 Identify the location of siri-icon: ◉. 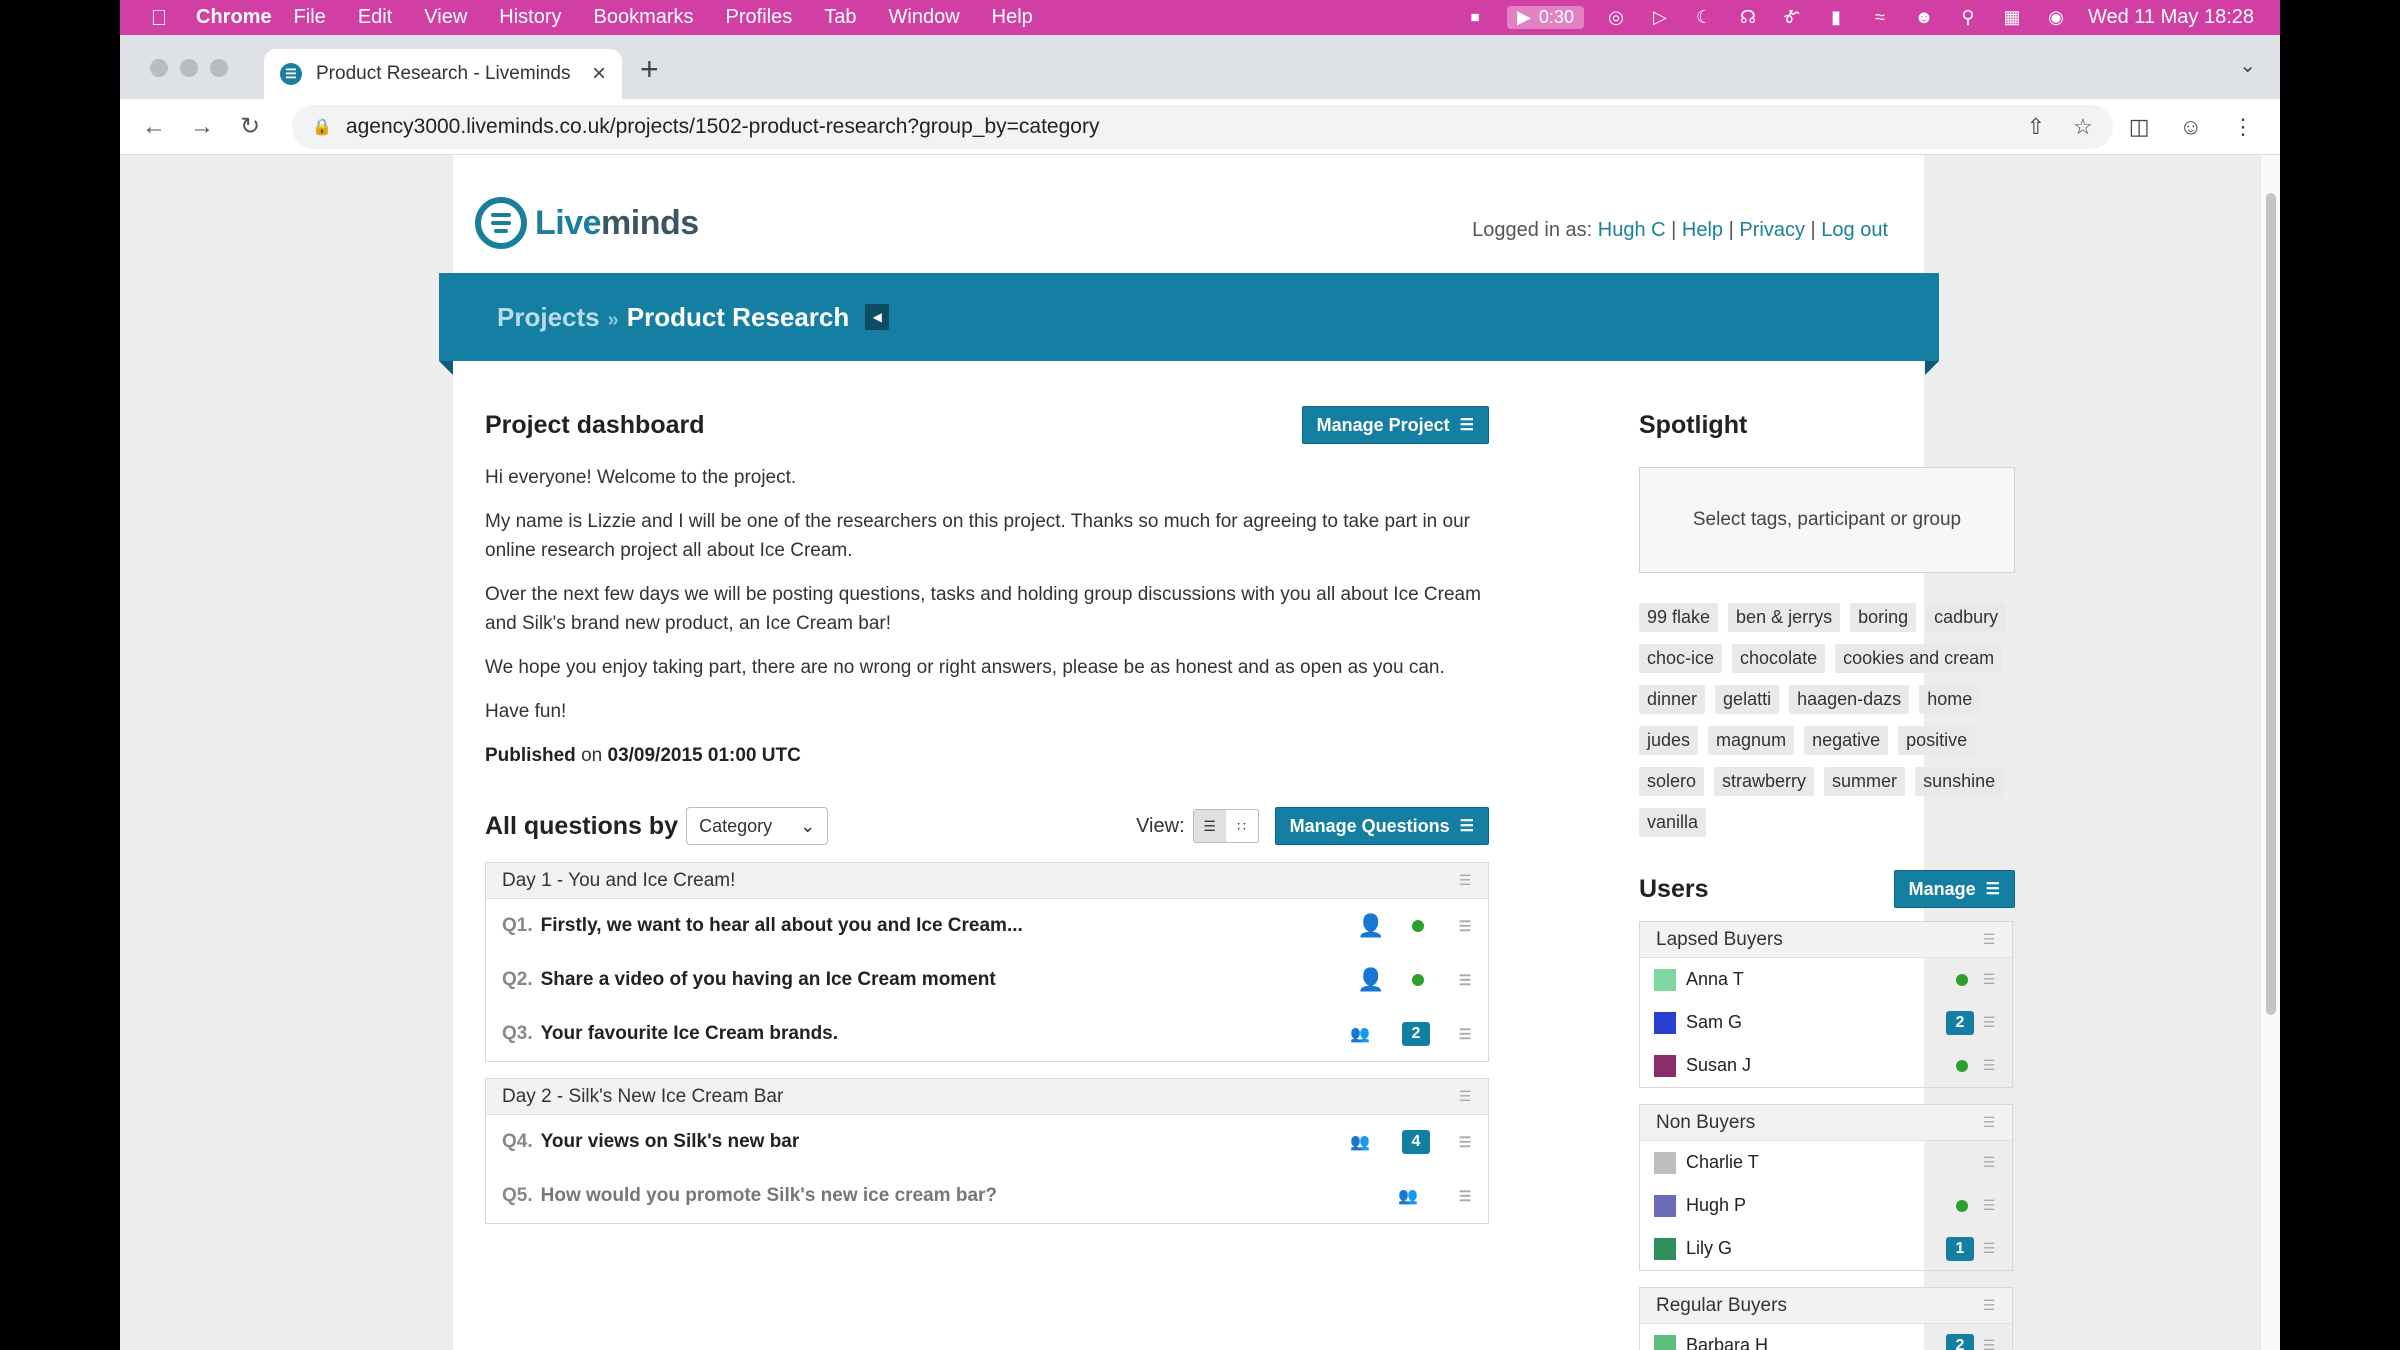
(2056, 17).